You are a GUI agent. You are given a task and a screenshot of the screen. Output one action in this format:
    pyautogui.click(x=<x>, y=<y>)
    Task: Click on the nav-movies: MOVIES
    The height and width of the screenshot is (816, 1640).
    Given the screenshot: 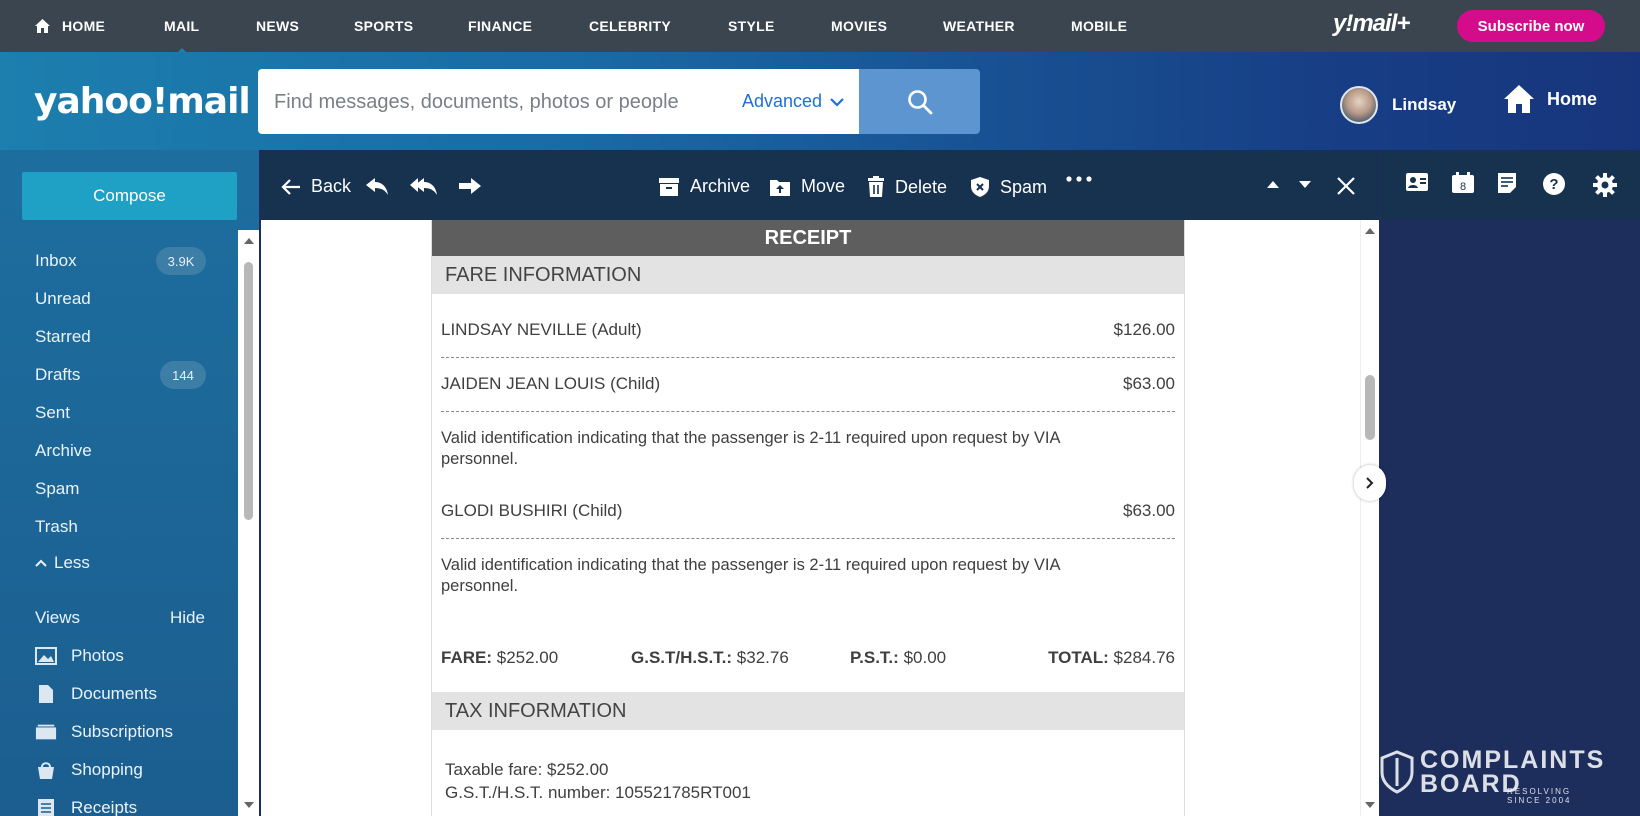 What is the action you would take?
    pyautogui.click(x=859, y=26)
    